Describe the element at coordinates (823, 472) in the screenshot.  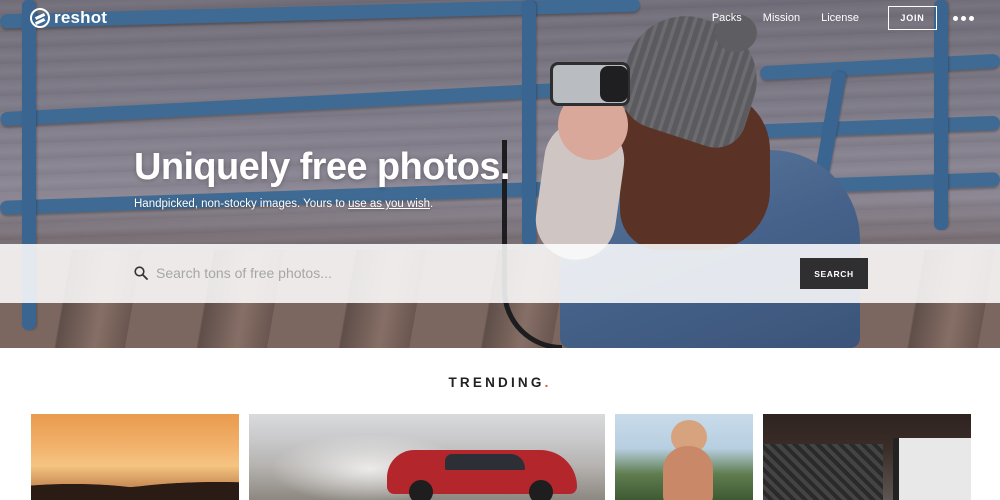
I see `interior-wall` at that location.